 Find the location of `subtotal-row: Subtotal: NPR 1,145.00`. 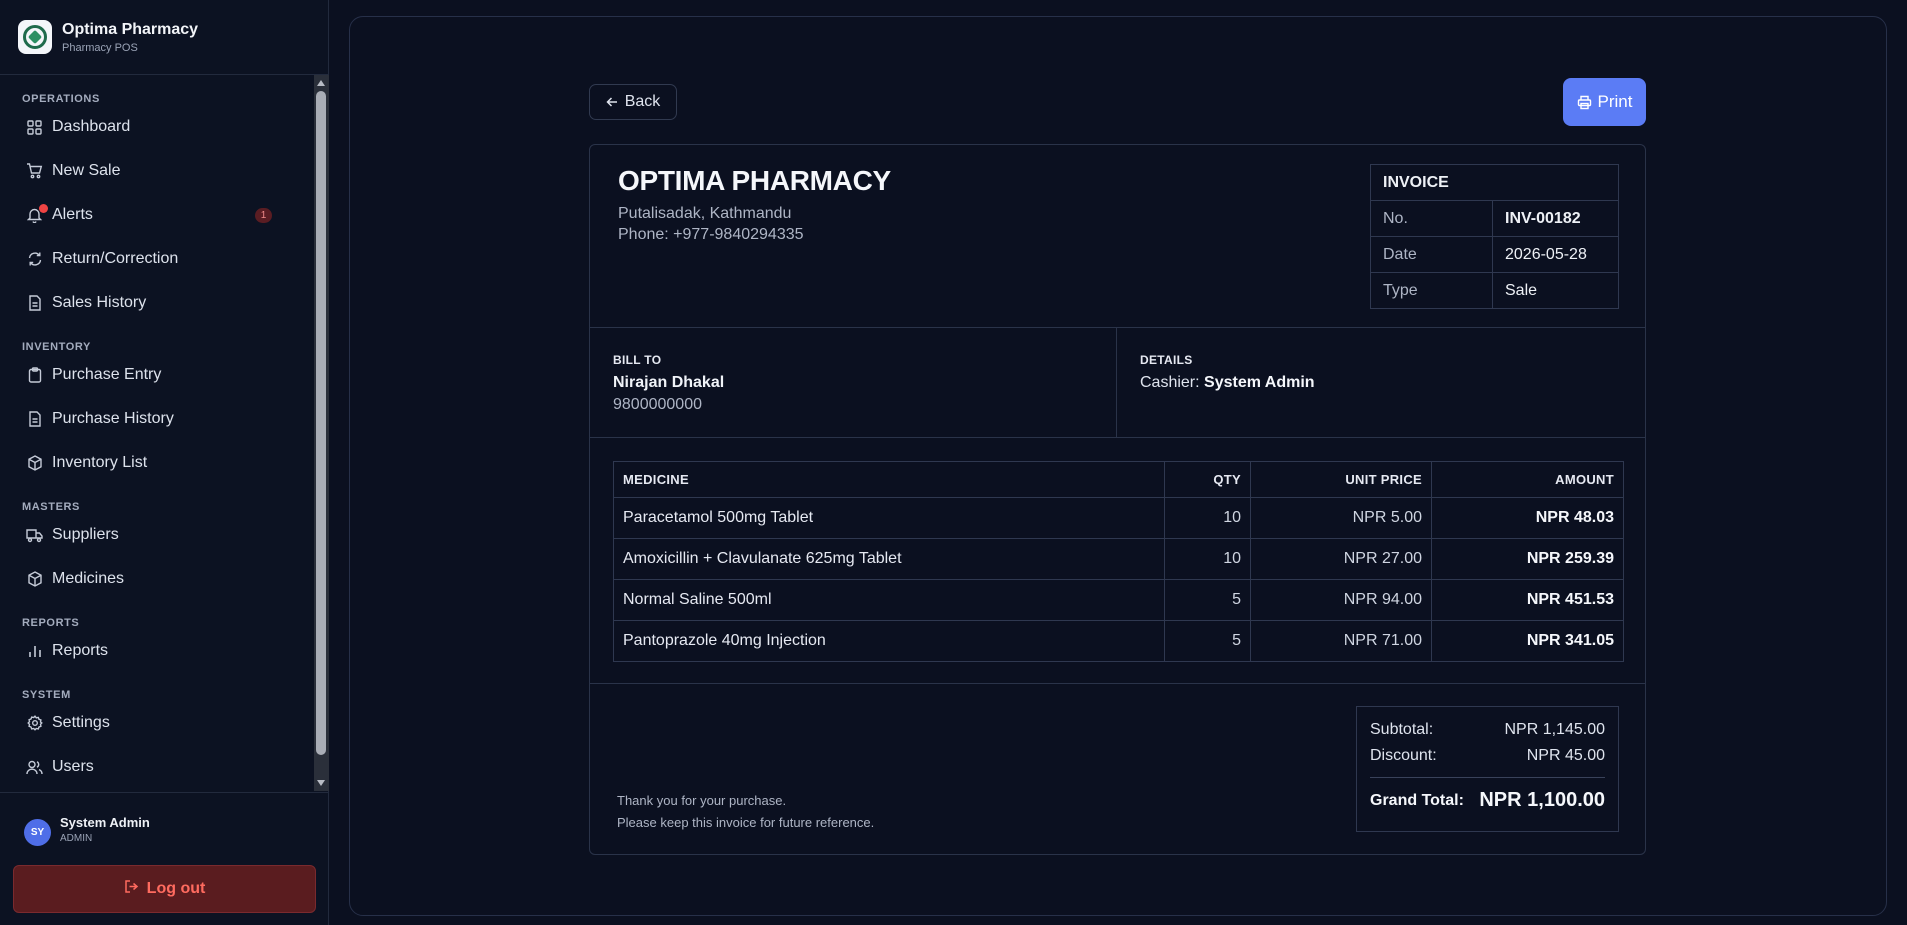

subtotal-row: Subtotal: NPR 1,145.00 is located at coordinates (1487, 730).